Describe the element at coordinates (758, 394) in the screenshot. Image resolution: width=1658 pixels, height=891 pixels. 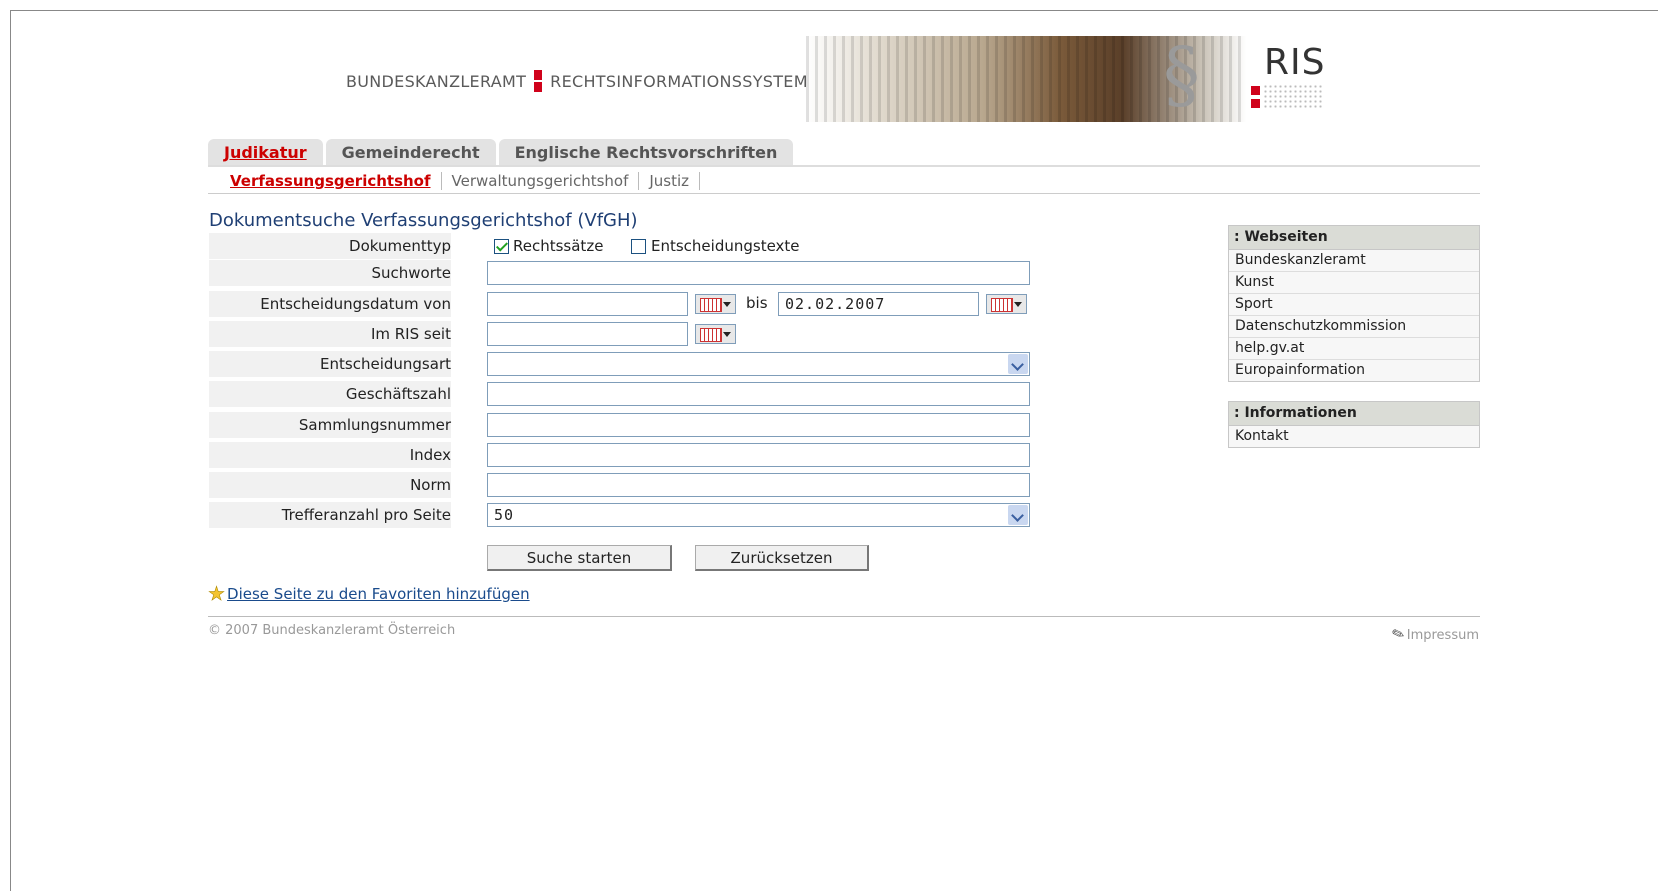
I see `geschaeftszahl-input` at that location.